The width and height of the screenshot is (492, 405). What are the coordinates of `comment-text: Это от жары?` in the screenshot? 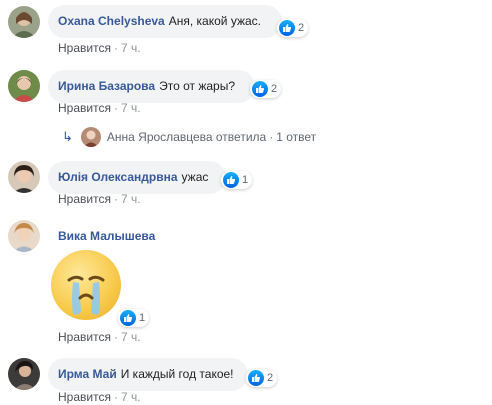 It's located at (197, 86).